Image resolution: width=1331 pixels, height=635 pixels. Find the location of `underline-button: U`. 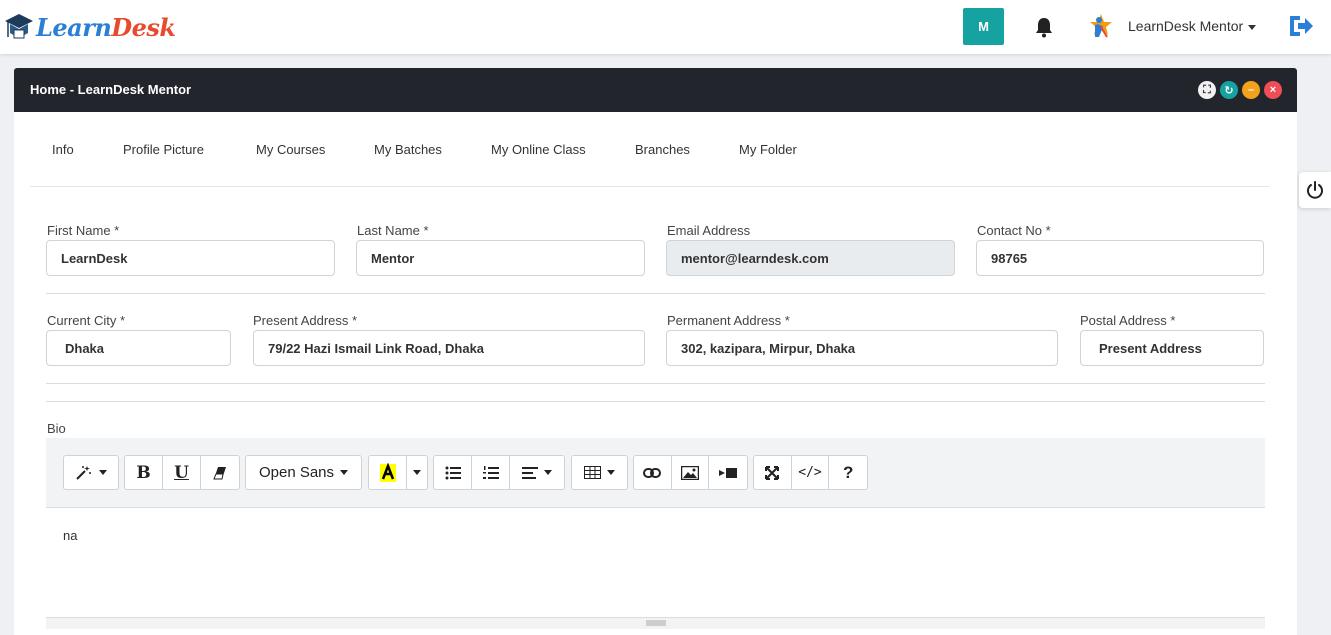

underline-button: U is located at coordinates (182, 472).